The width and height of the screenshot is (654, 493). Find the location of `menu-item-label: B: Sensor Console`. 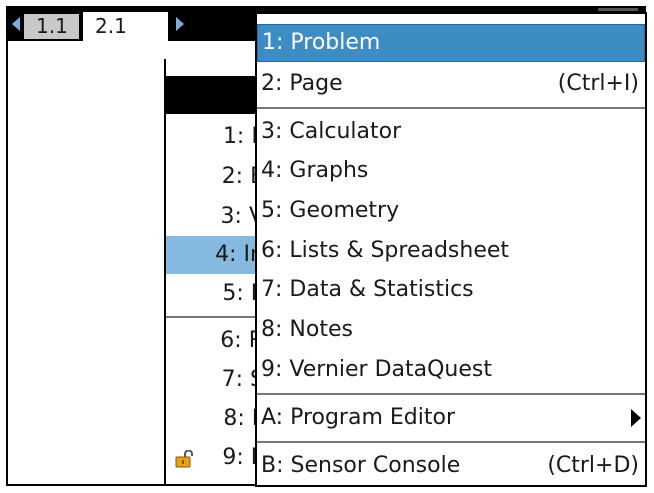

menu-item-label: B: Sensor Console is located at coordinates (361, 465).